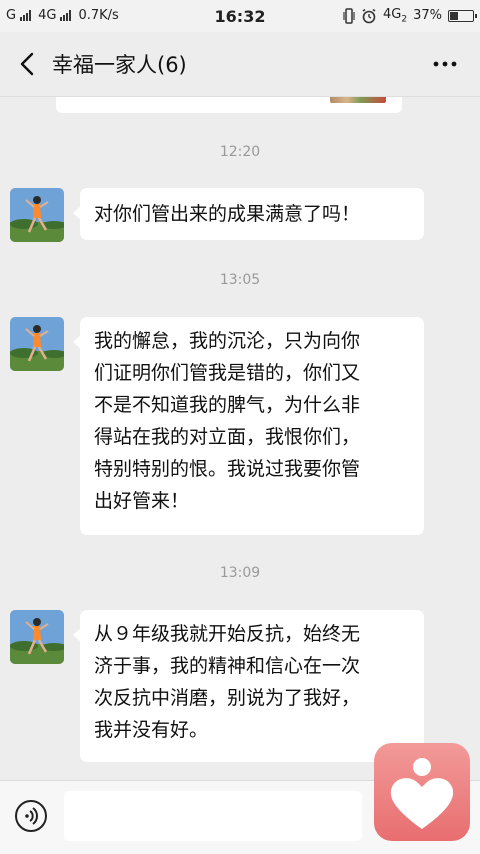 The height and width of the screenshot is (854, 480). What do you see at coordinates (349, 16) in the screenshot?
I see `vibrate-icon` at bounding box center [349, 16].